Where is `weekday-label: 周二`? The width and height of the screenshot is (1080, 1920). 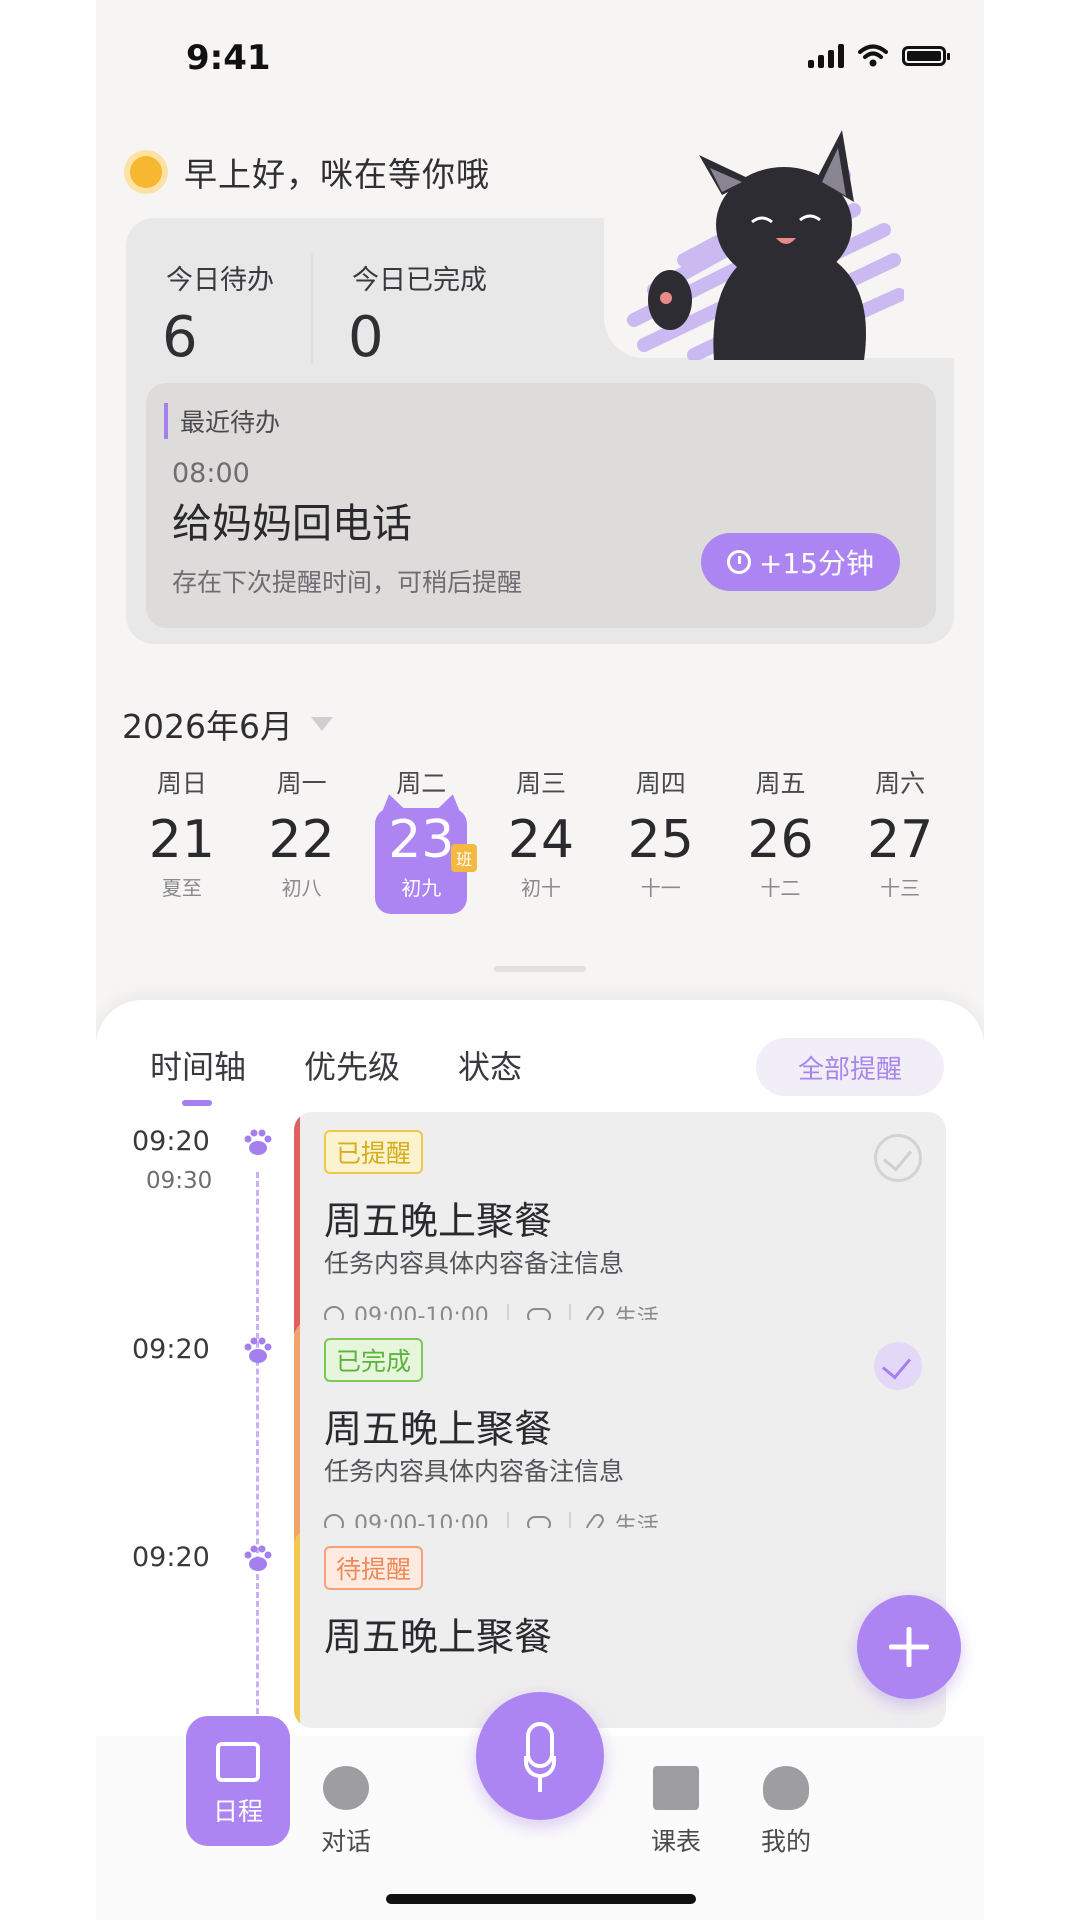
weekday-label: 周二 is located at coordinates (421, 783).